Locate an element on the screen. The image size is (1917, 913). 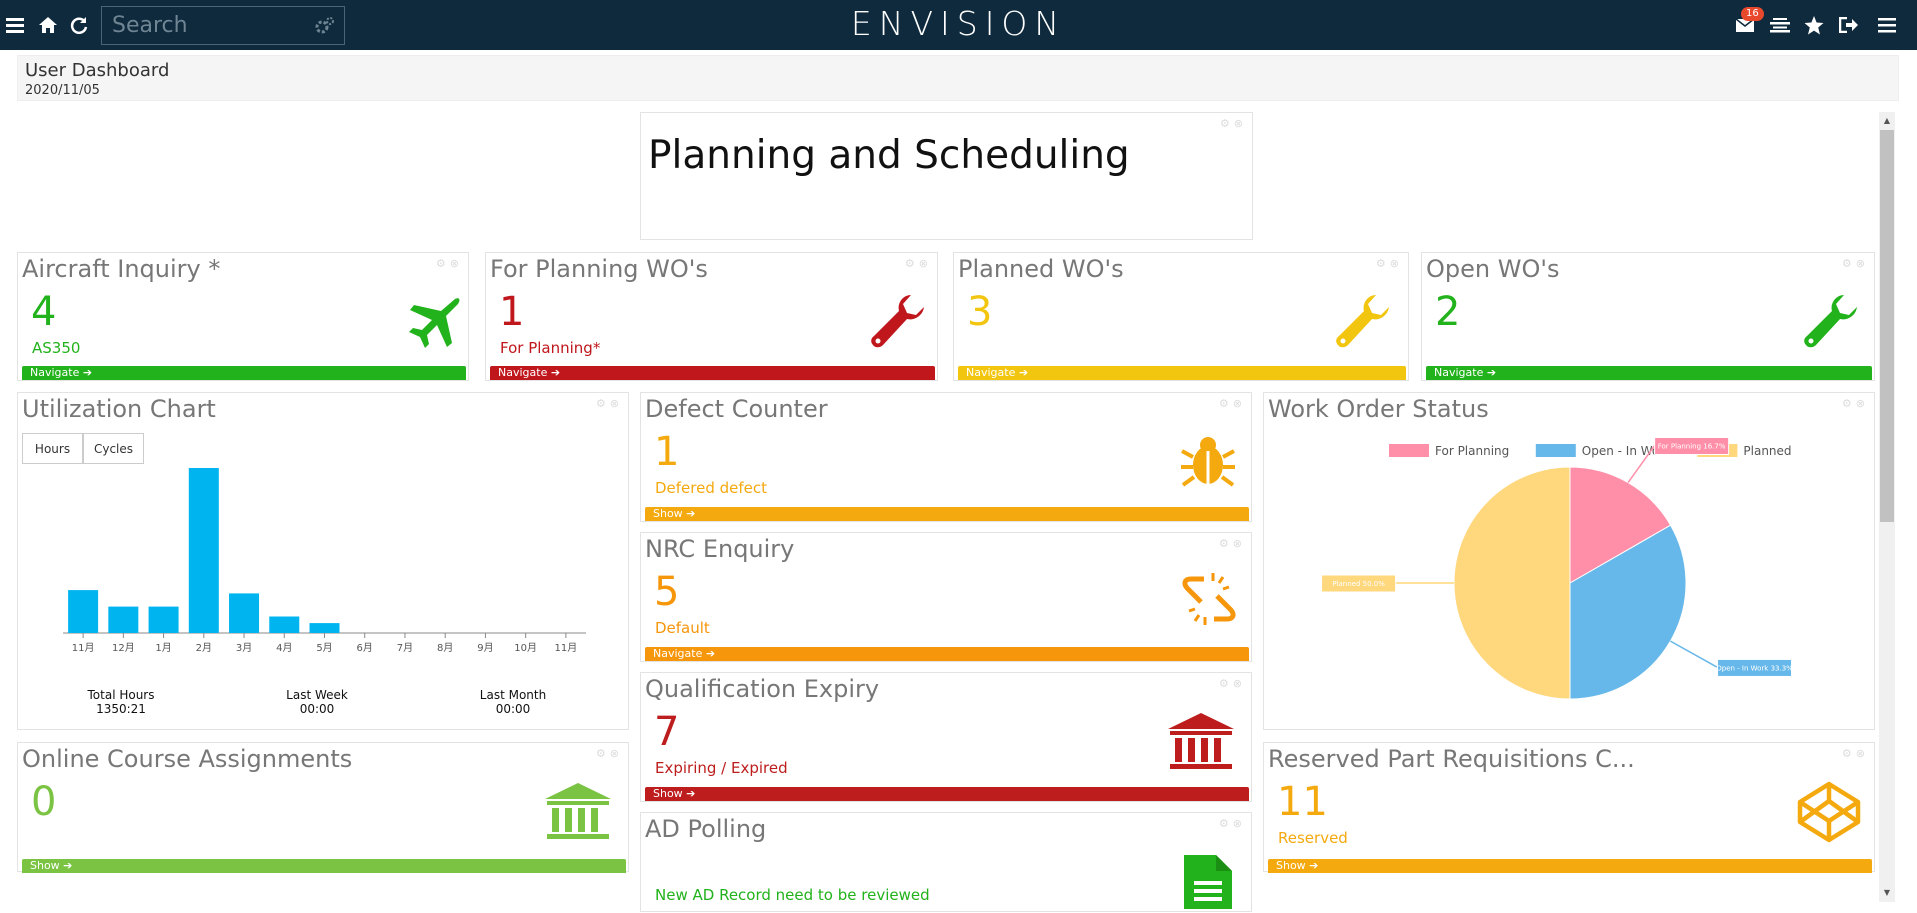
x-tick-label: 10月 is located at coordinates (525, 648).